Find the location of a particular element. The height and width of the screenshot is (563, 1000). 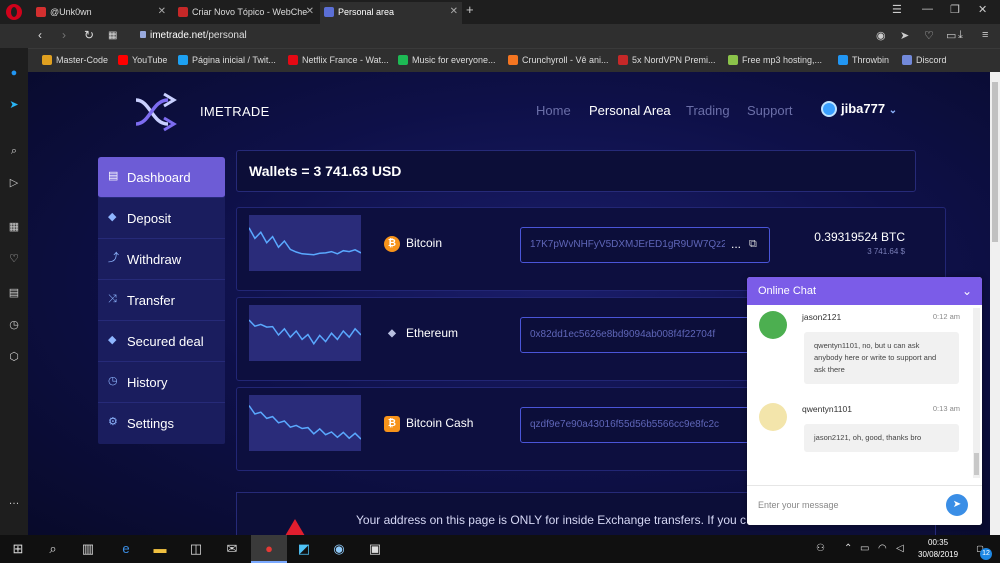

bookmark-label: Discord is located at coordinates (931, 60).